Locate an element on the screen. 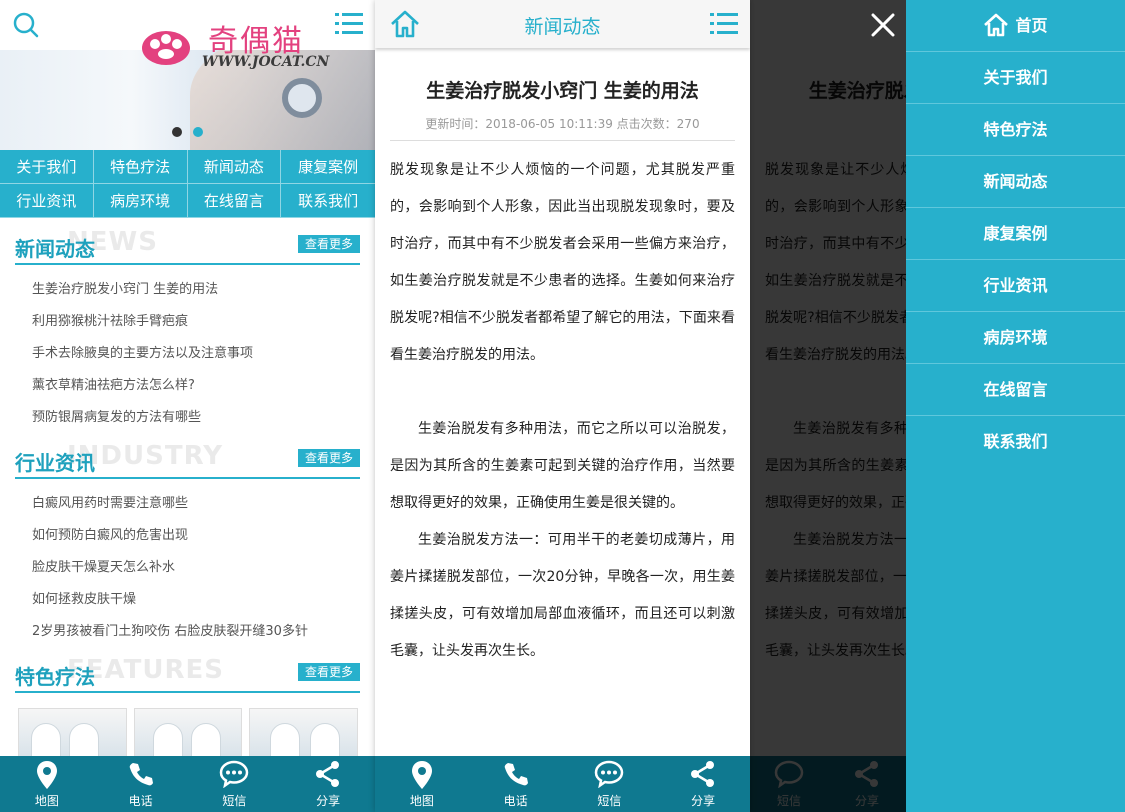  menu-overlay-backdrop is located at coordinates (828, 406).